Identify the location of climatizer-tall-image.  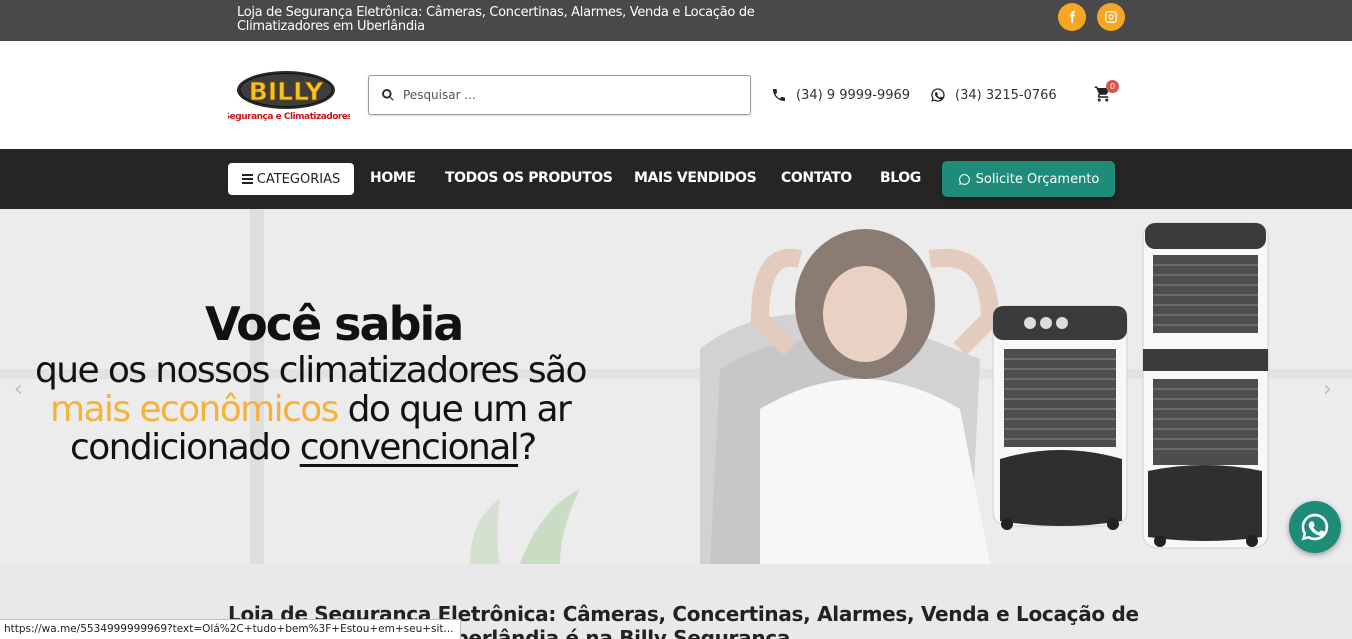
(1205, 385).